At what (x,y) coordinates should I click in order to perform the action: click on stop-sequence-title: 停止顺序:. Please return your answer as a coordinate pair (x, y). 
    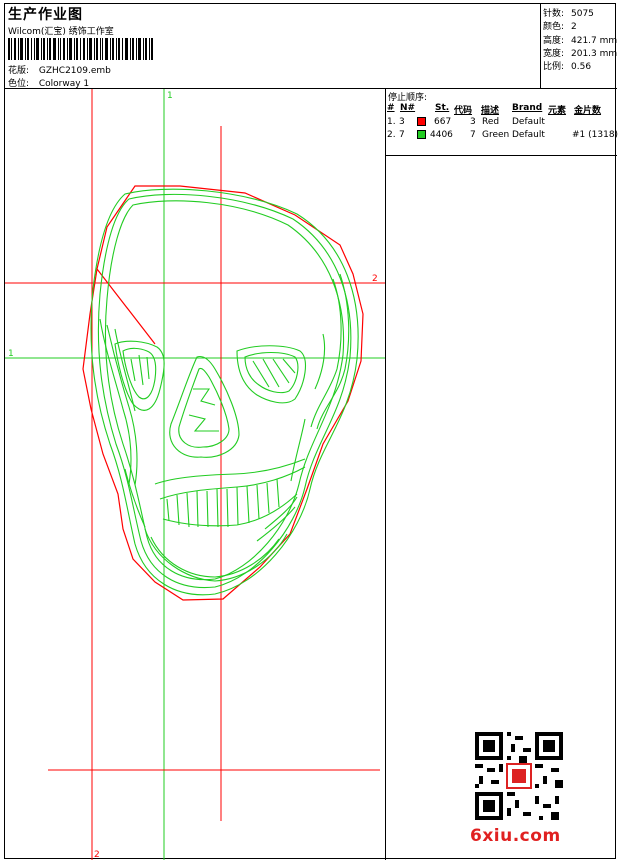
    Looking at the image, I should click on (408, 98).